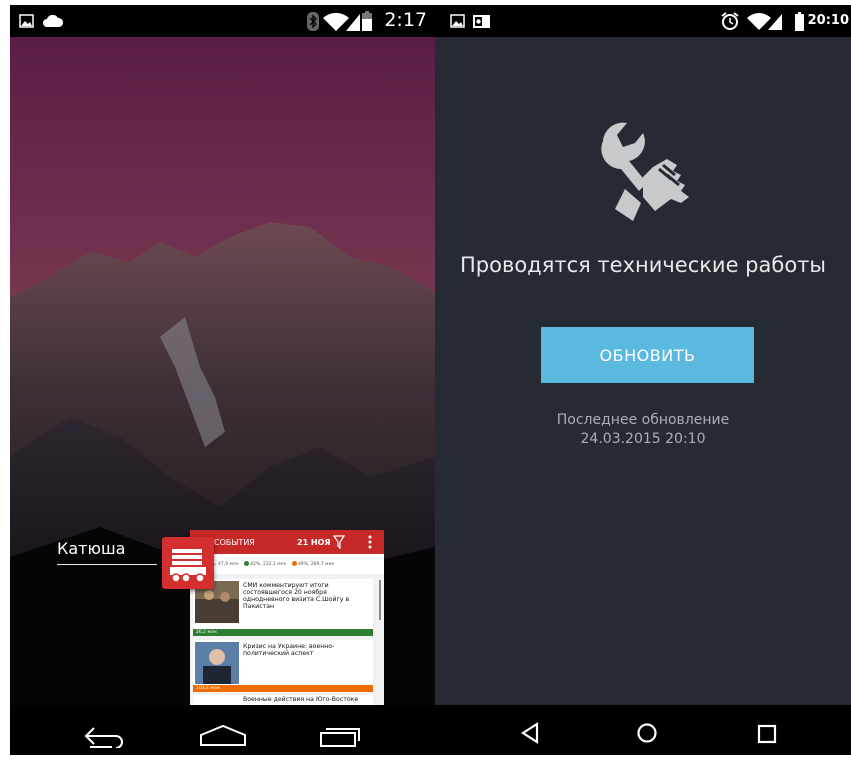 Image resolution: width=851 pixels, height=759 pixels. I want to click on status-time: 2:17, so click(405, 20).